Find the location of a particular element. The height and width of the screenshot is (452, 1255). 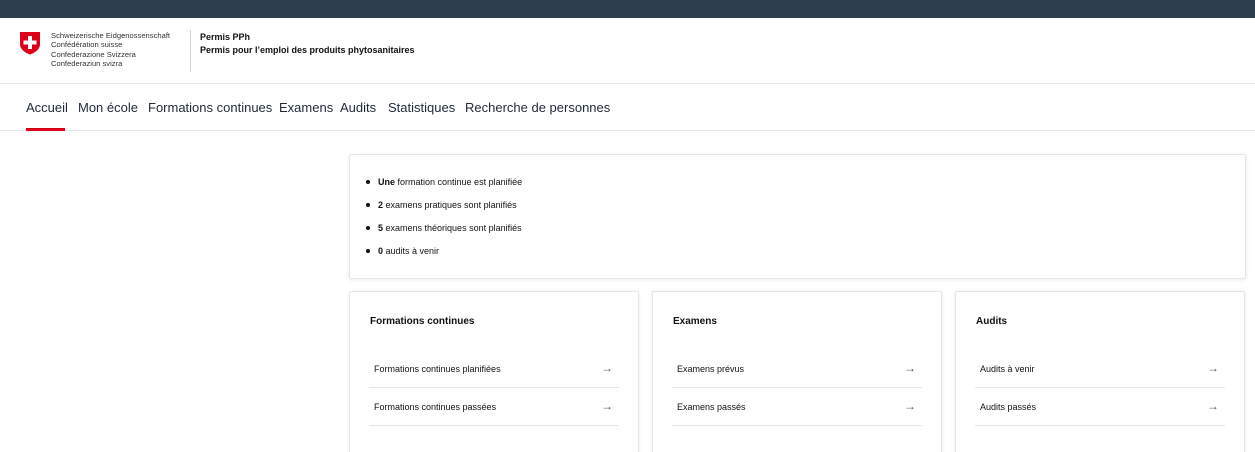

federation-name-it: Confederazione Svizzera is located at coordinates (93, 54).